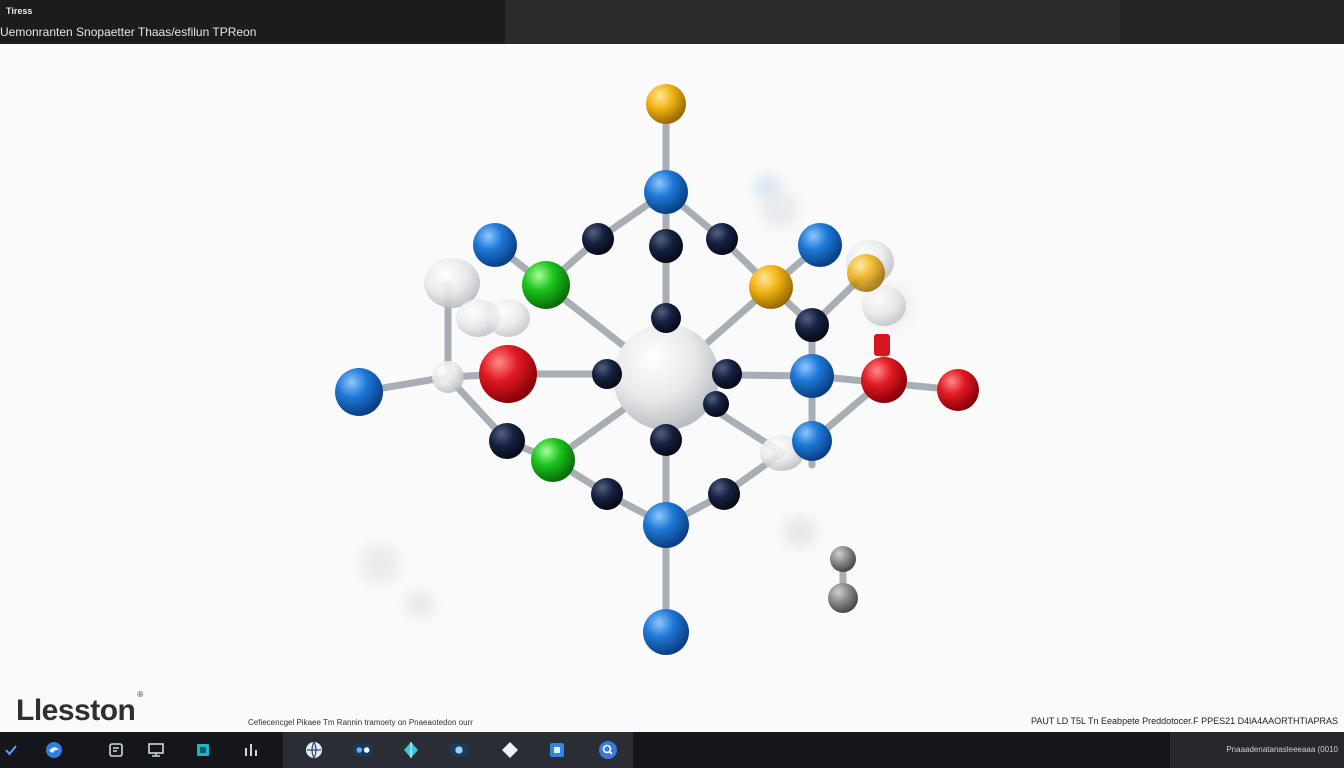  Describe the element at coordinates (54, 750) in the screenshot. I see `edge-browser-icon` at that location.